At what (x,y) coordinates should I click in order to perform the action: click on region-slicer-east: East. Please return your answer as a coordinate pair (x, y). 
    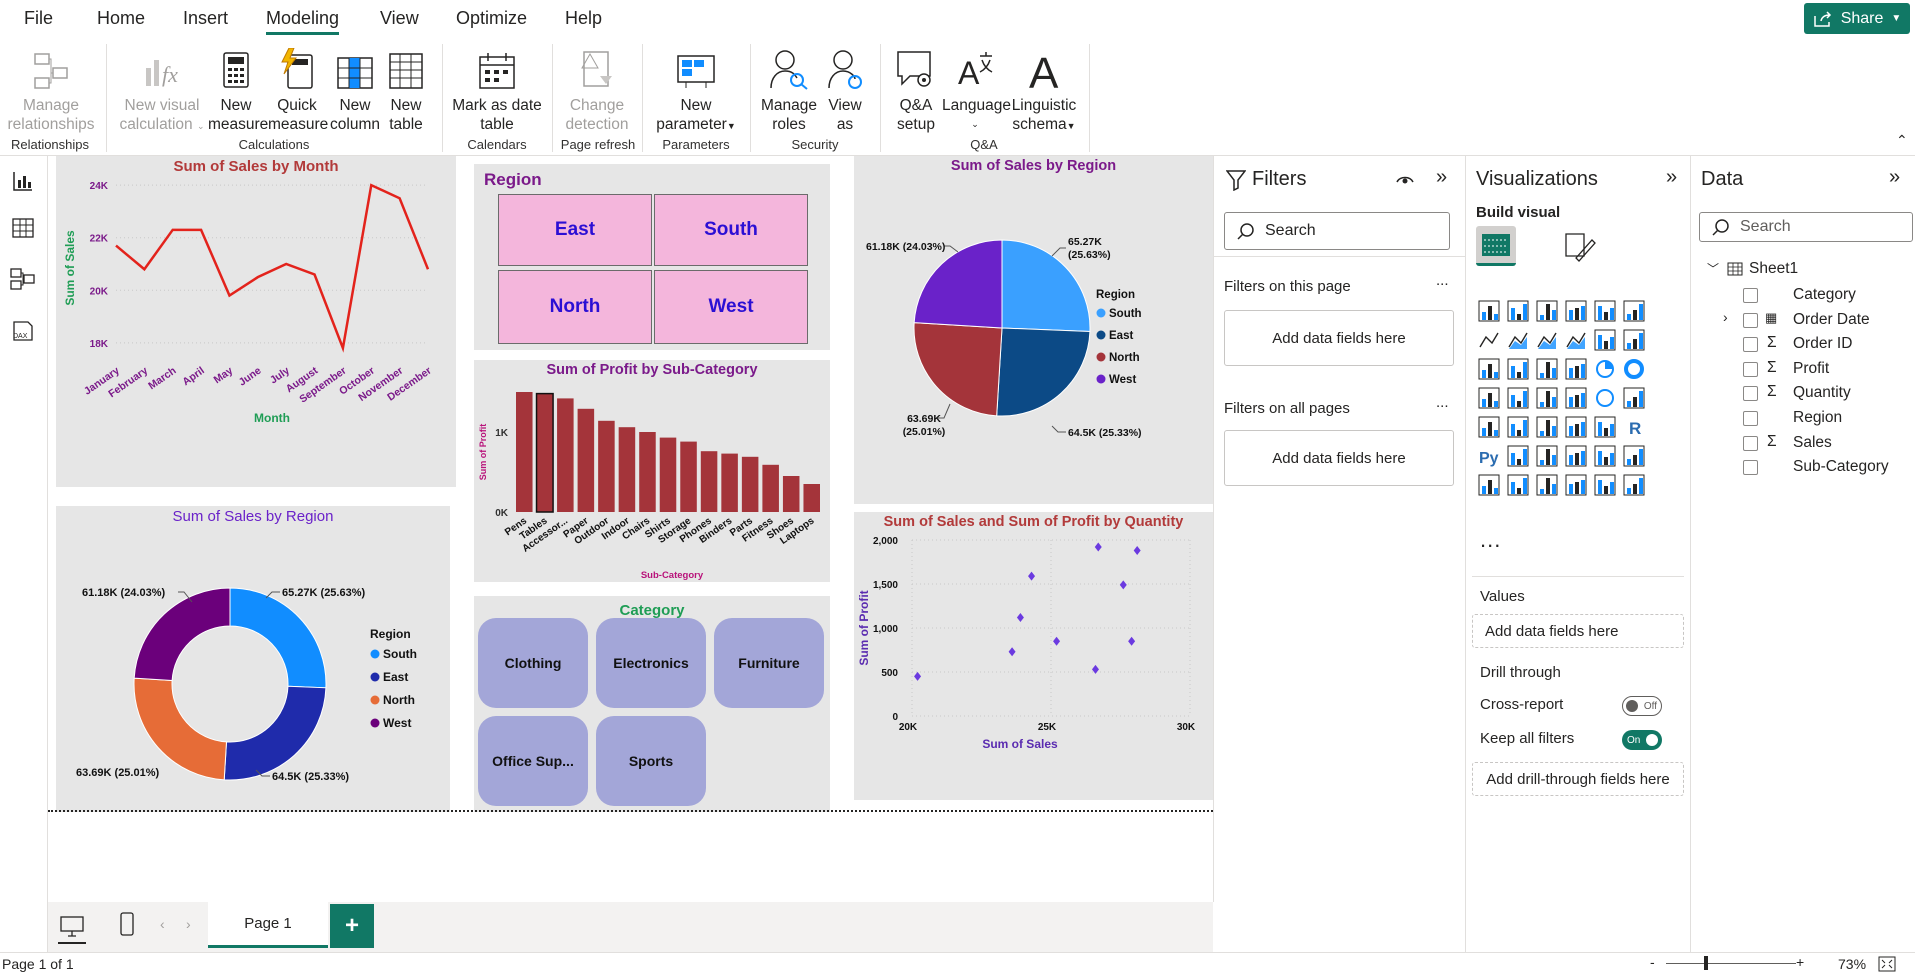
    Looking at the image, I should click on (575, 230).